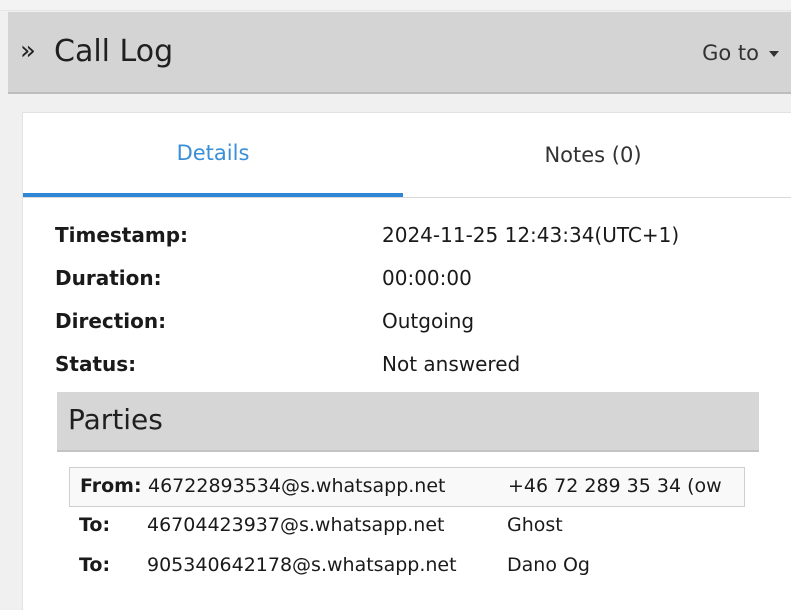 The image size is (791, 610). What do you see at coordinates (451, 364) in the screenshot?
I see `status-value: Not answered` at bounding box center [451, 364].